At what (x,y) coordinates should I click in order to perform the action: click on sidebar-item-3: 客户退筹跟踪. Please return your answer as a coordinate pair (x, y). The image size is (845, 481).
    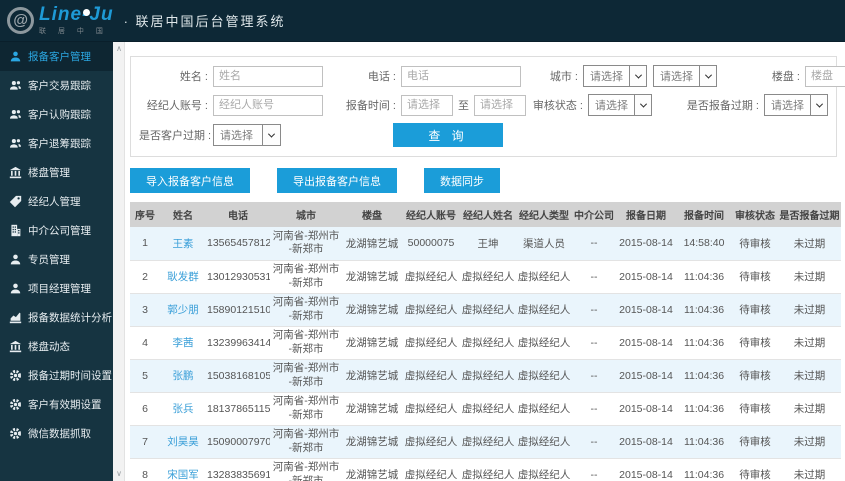
    Looking at the image, I should click on (56, 143).